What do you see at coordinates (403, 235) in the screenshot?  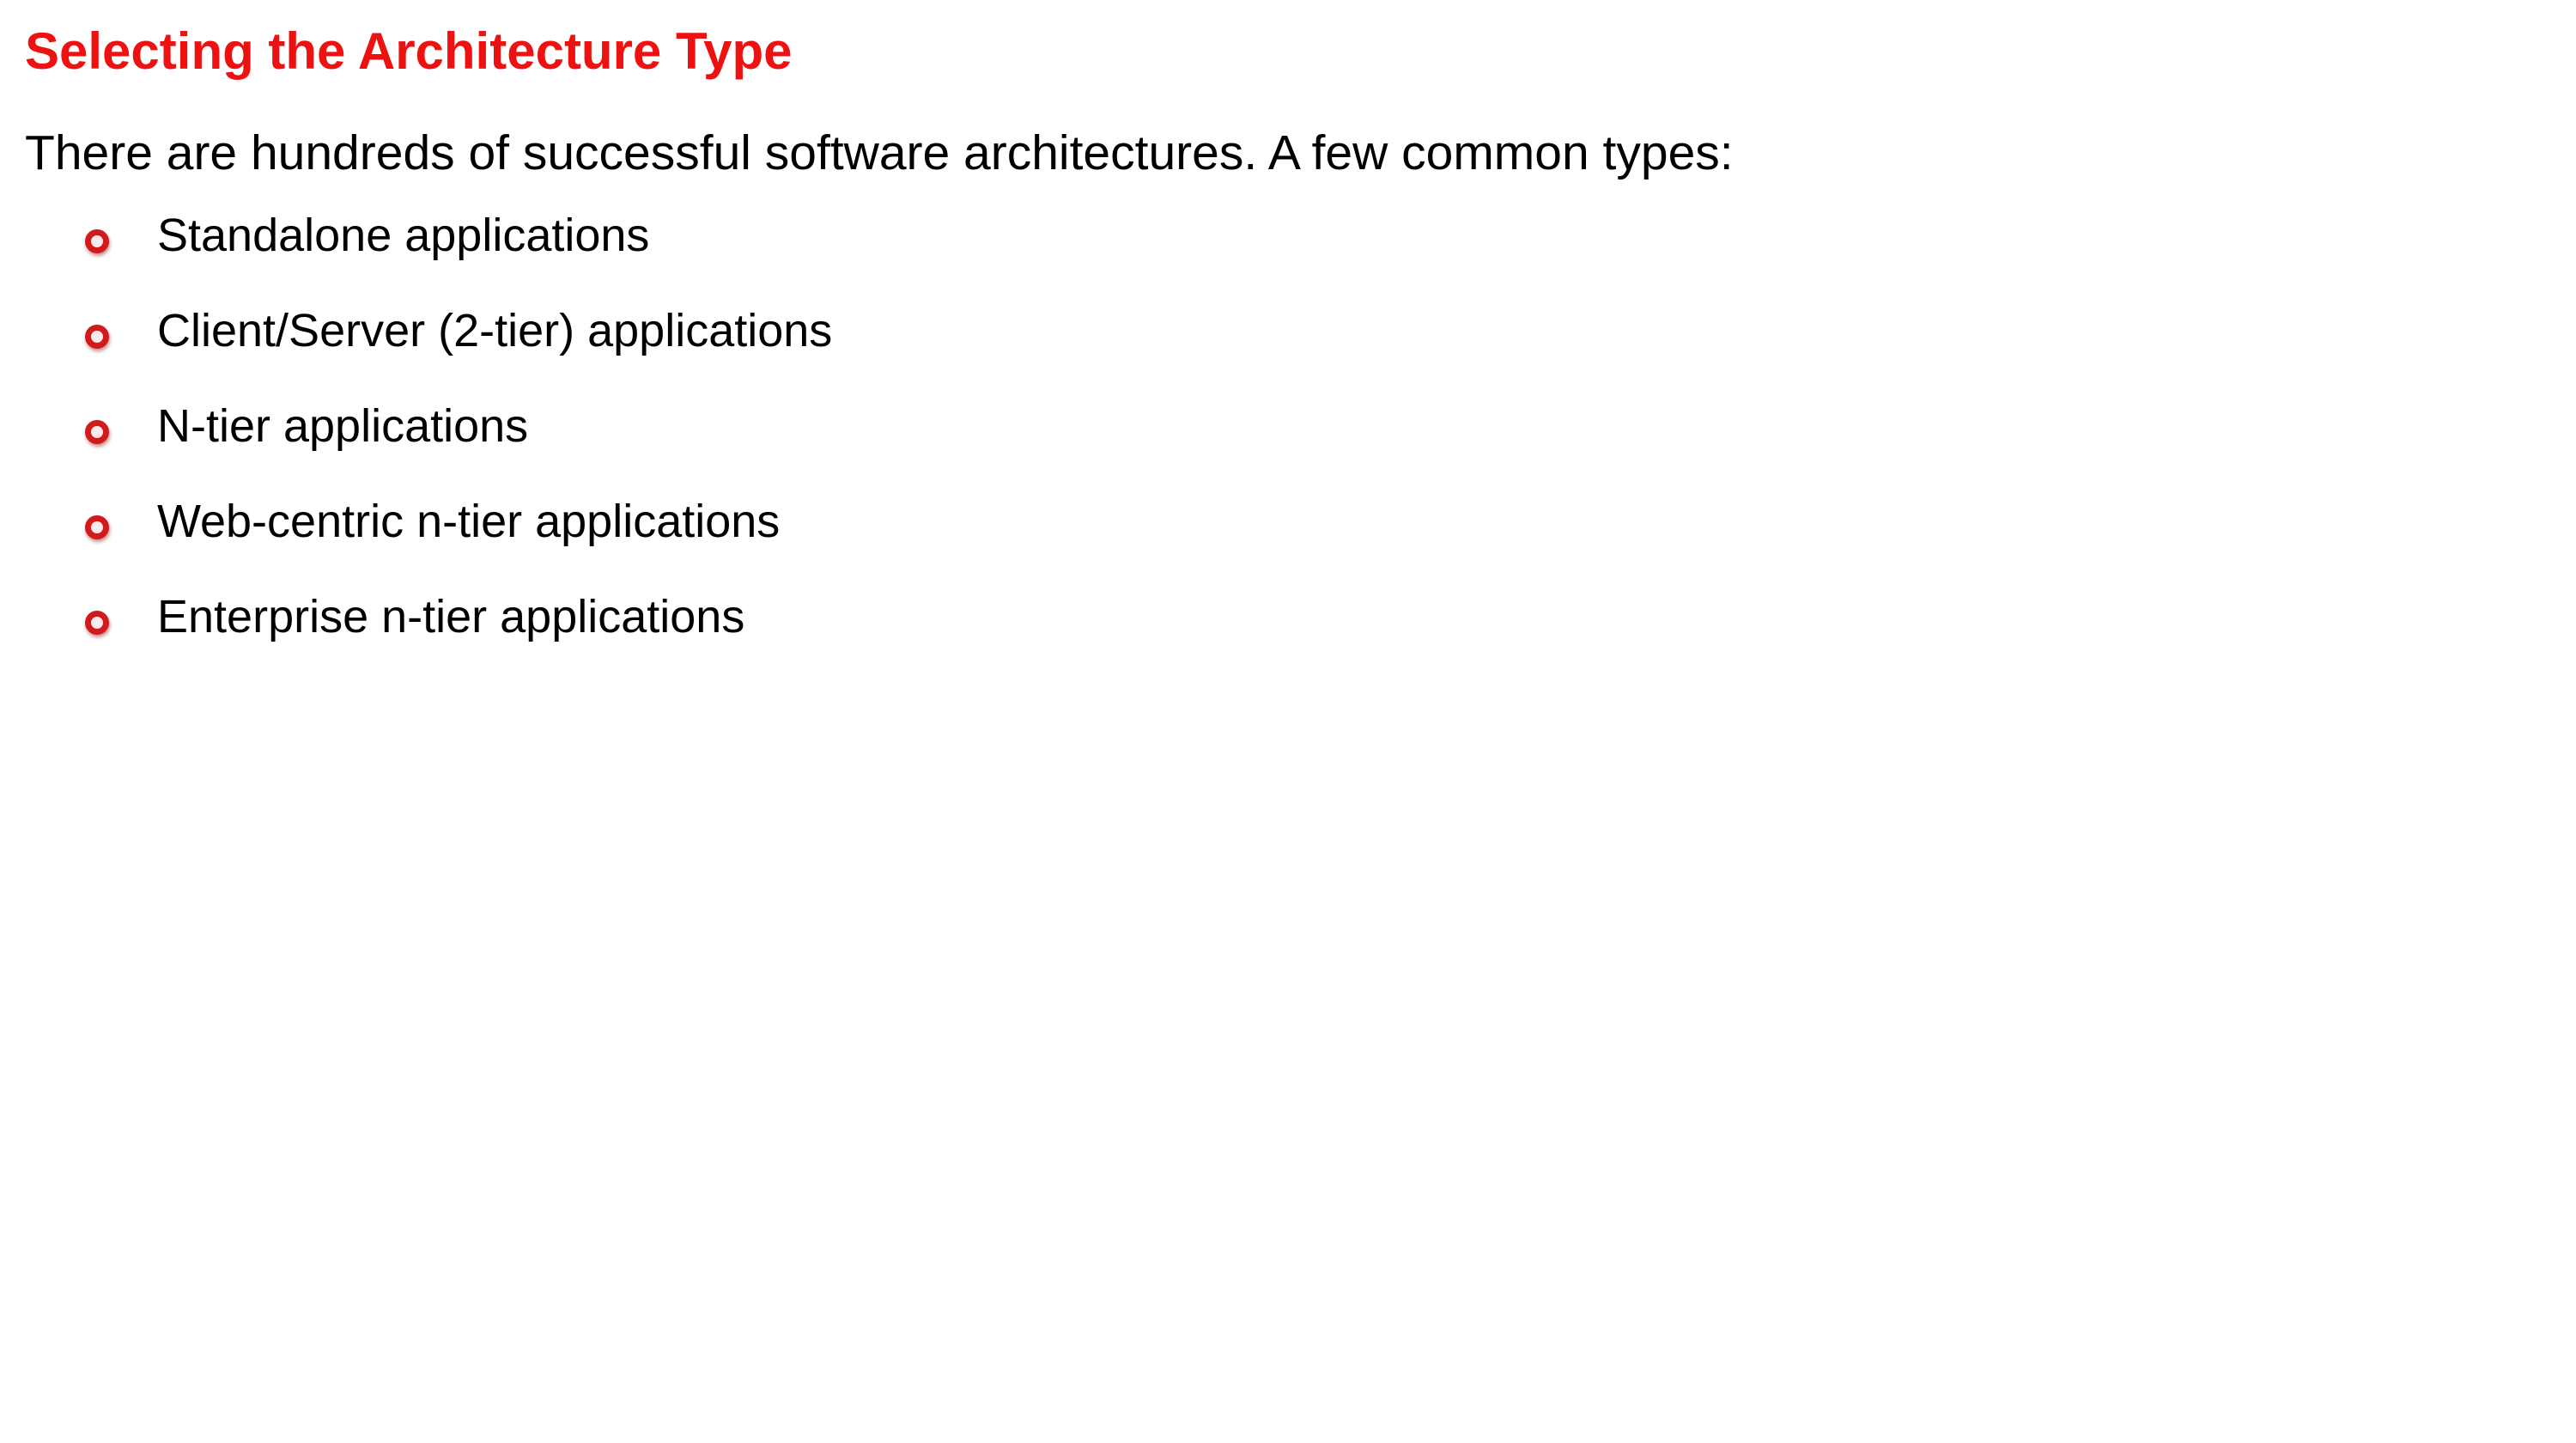 I see `list-item-label: Standalone applications` at bounding box center [403, 235].